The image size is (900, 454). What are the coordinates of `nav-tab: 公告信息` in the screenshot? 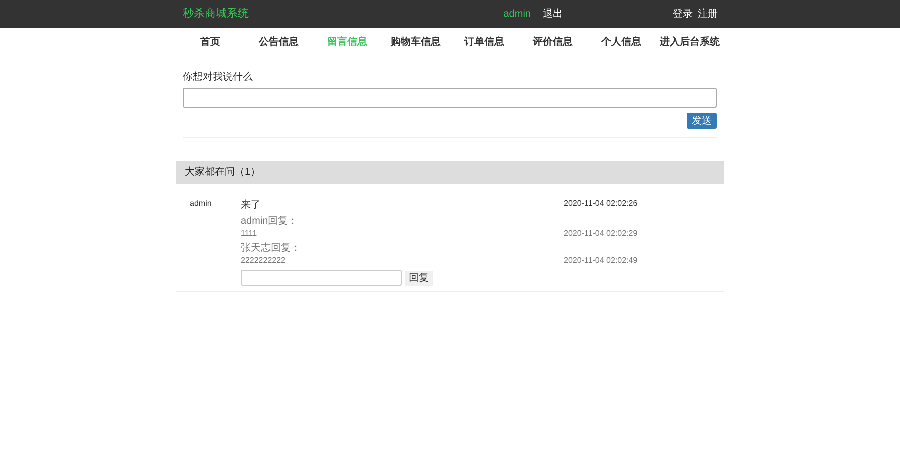 It's located at (278, 42).